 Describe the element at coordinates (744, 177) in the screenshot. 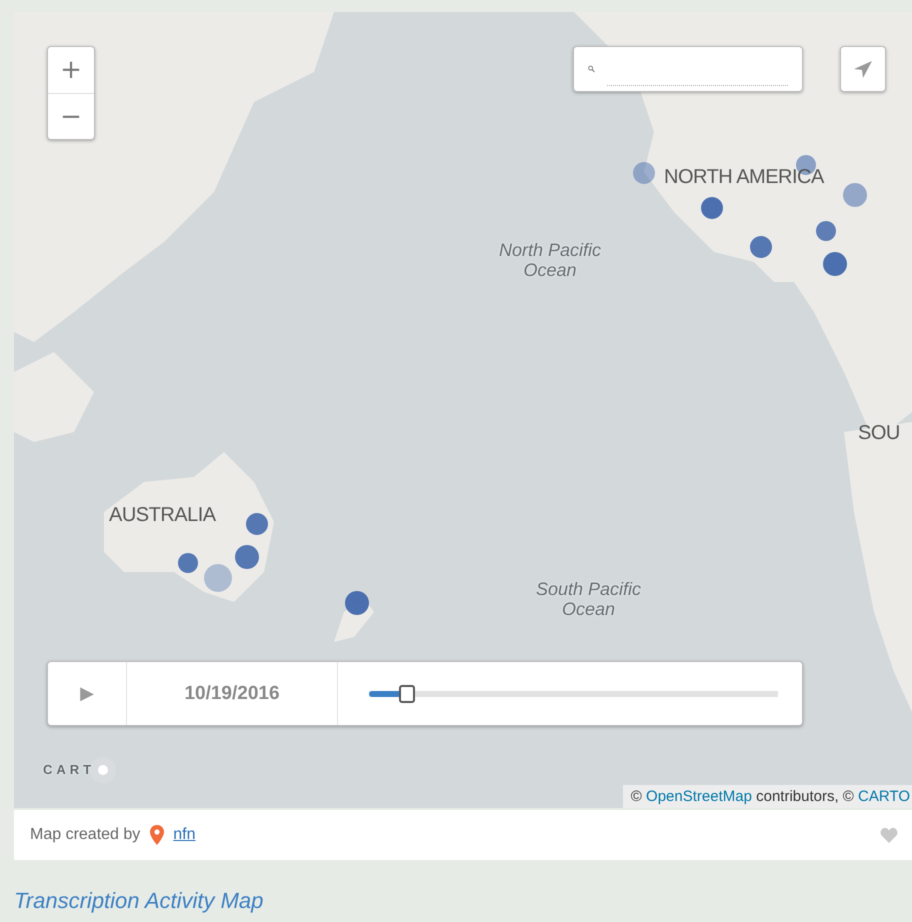

I see `continent-label: NORTH AMERICA` at that location.